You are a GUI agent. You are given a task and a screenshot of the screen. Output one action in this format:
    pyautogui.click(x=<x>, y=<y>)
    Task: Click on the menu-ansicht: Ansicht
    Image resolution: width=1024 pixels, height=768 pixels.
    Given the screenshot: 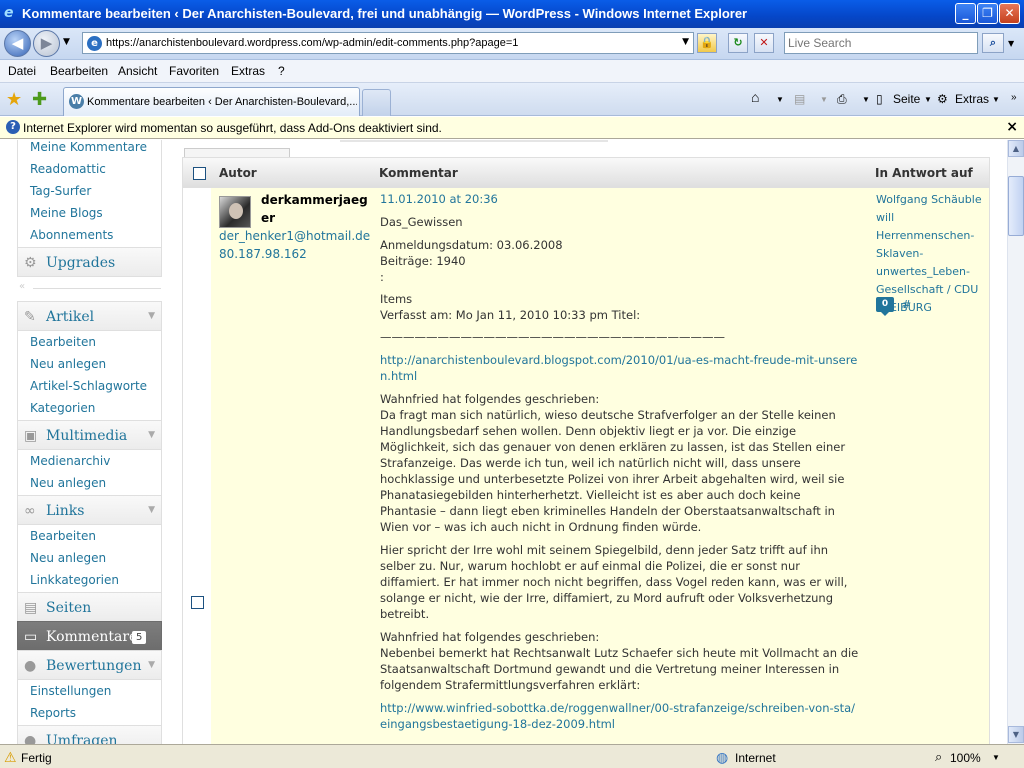 What is the action you would take?
    pyautogui.click(x=137, y=71)
    